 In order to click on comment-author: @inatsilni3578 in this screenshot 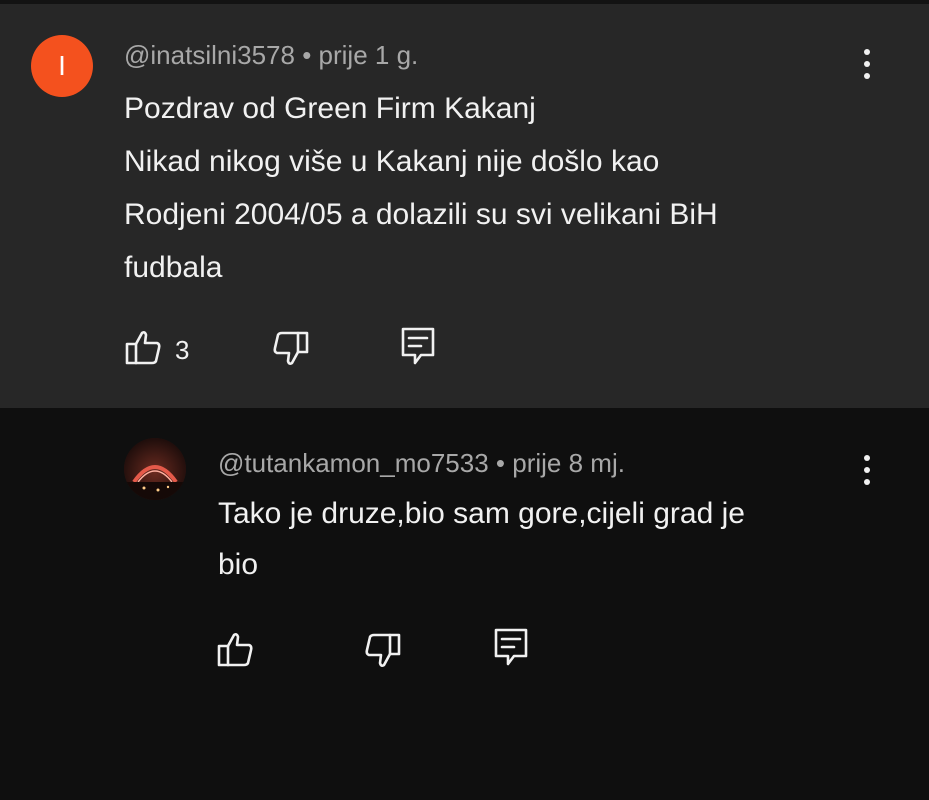, I will do `click(209, 55)`.